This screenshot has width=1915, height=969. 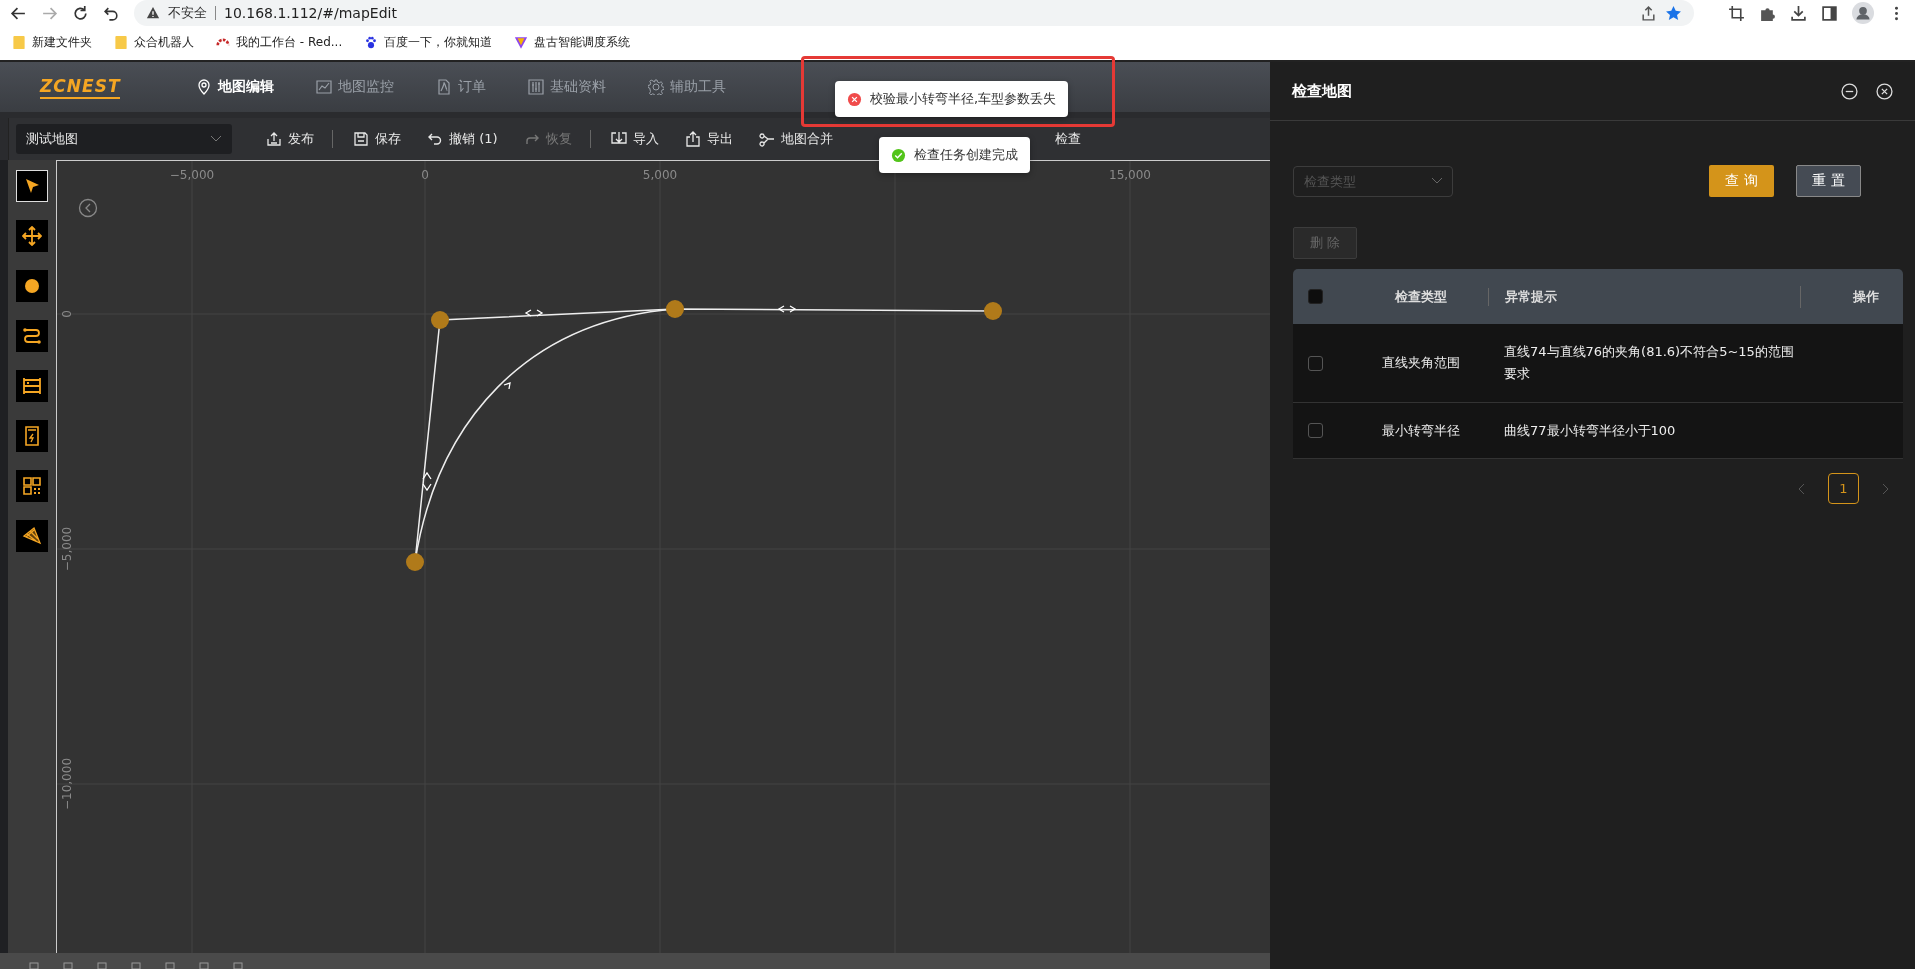 I want to click on url-text: 10.168.1.112/#/mapEdit, so click(x=310, y=13).